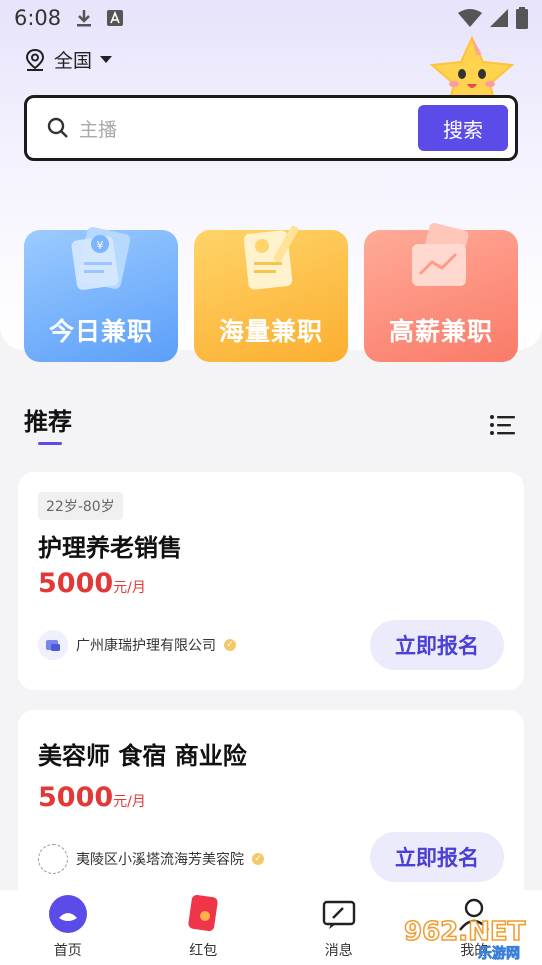  I want to click on search-input: 主播, so click(98, 128).